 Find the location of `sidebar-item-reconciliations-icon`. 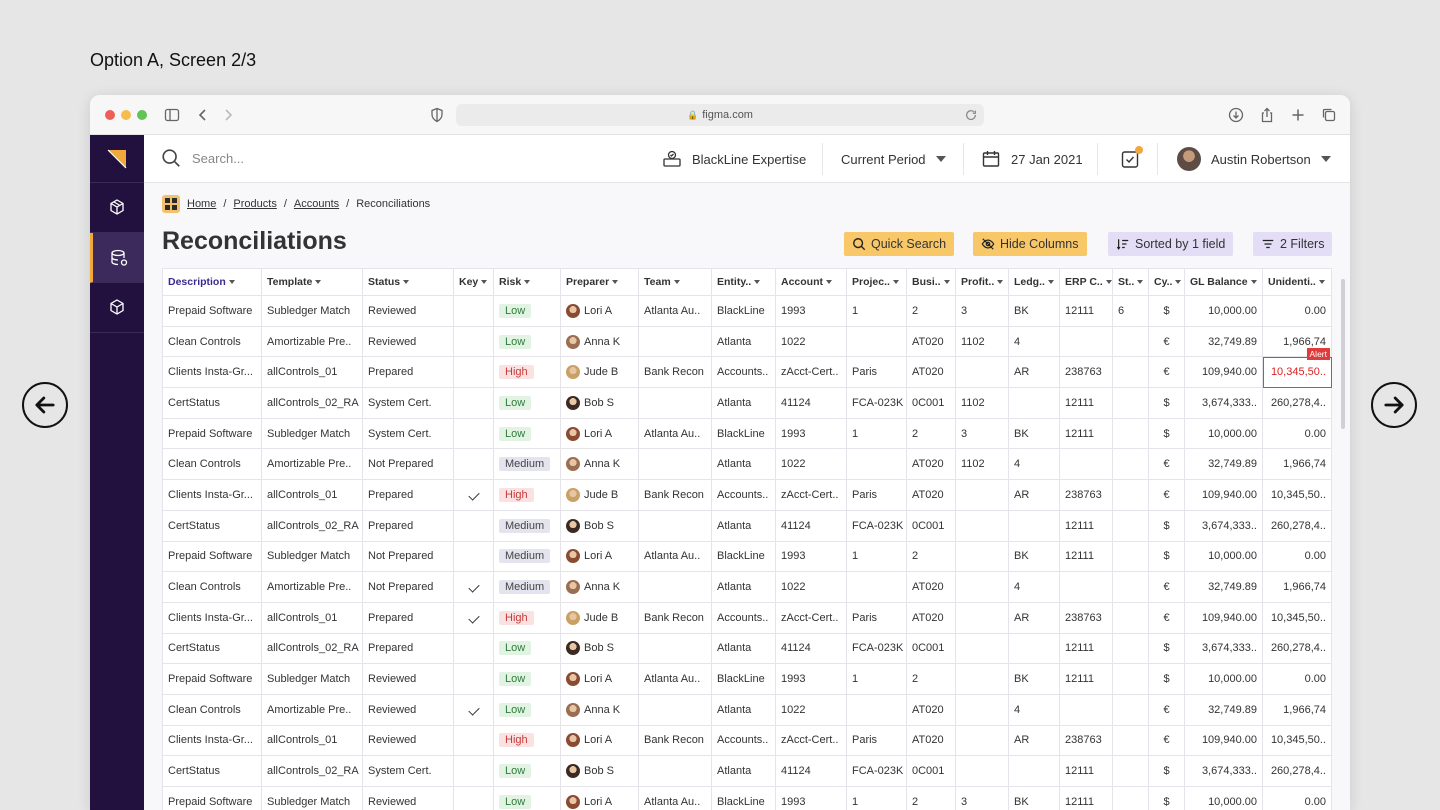

sidebar-item-reconciliations-icon is located at coordinates (117, 258).